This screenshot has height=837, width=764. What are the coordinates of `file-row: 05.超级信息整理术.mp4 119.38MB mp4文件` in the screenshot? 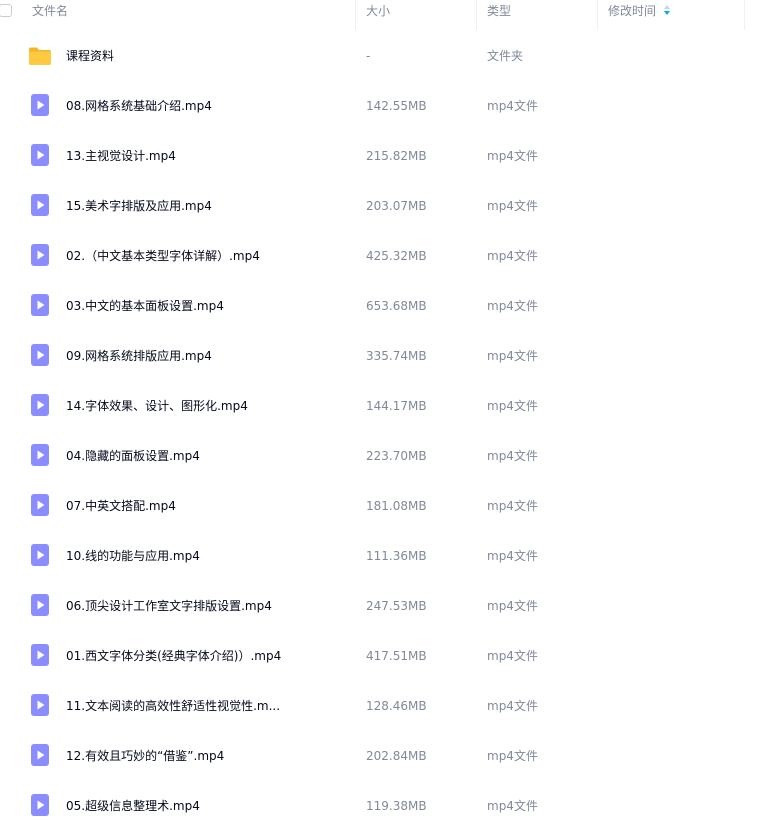 It's located at (382, 806).